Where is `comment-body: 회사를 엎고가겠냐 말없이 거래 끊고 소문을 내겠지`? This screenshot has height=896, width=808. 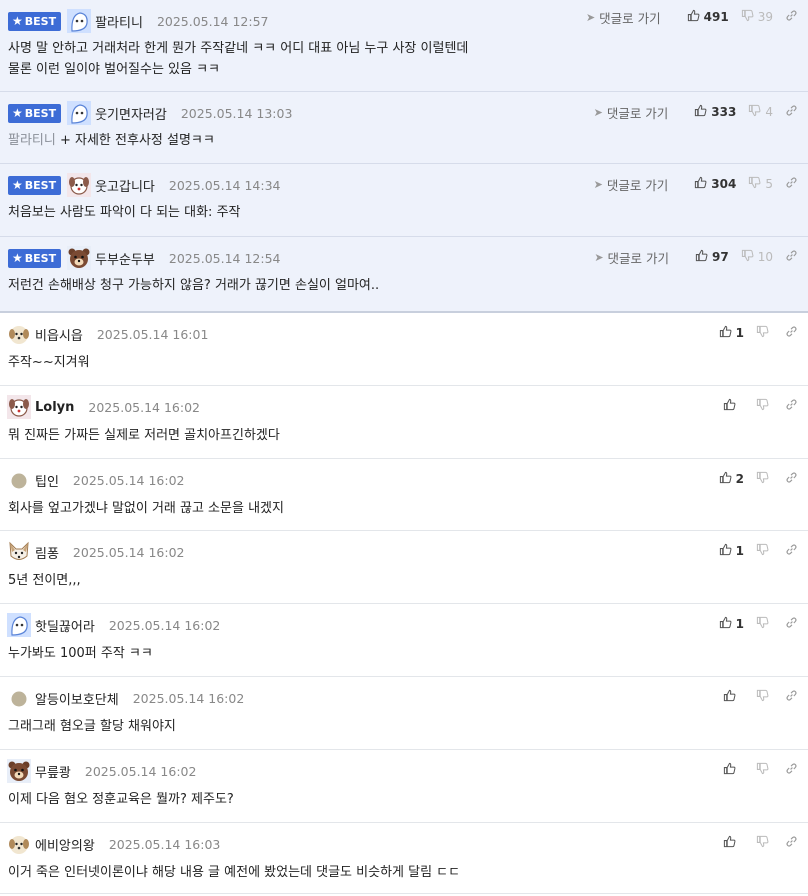 comment-body: 회사를 엎고가겠냐 말없이 거래 끊고 소문을 내겠지 is located at coordinates (146, 508).